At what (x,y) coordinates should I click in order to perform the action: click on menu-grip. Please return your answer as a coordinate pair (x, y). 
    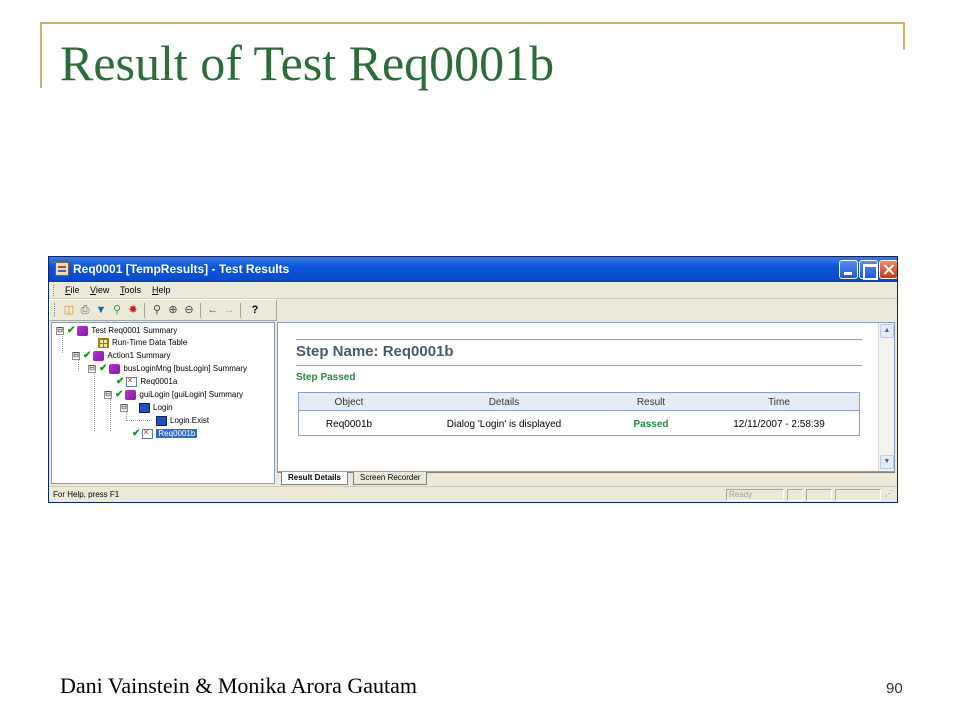
    Looking at the image, I should click on (54, 290).